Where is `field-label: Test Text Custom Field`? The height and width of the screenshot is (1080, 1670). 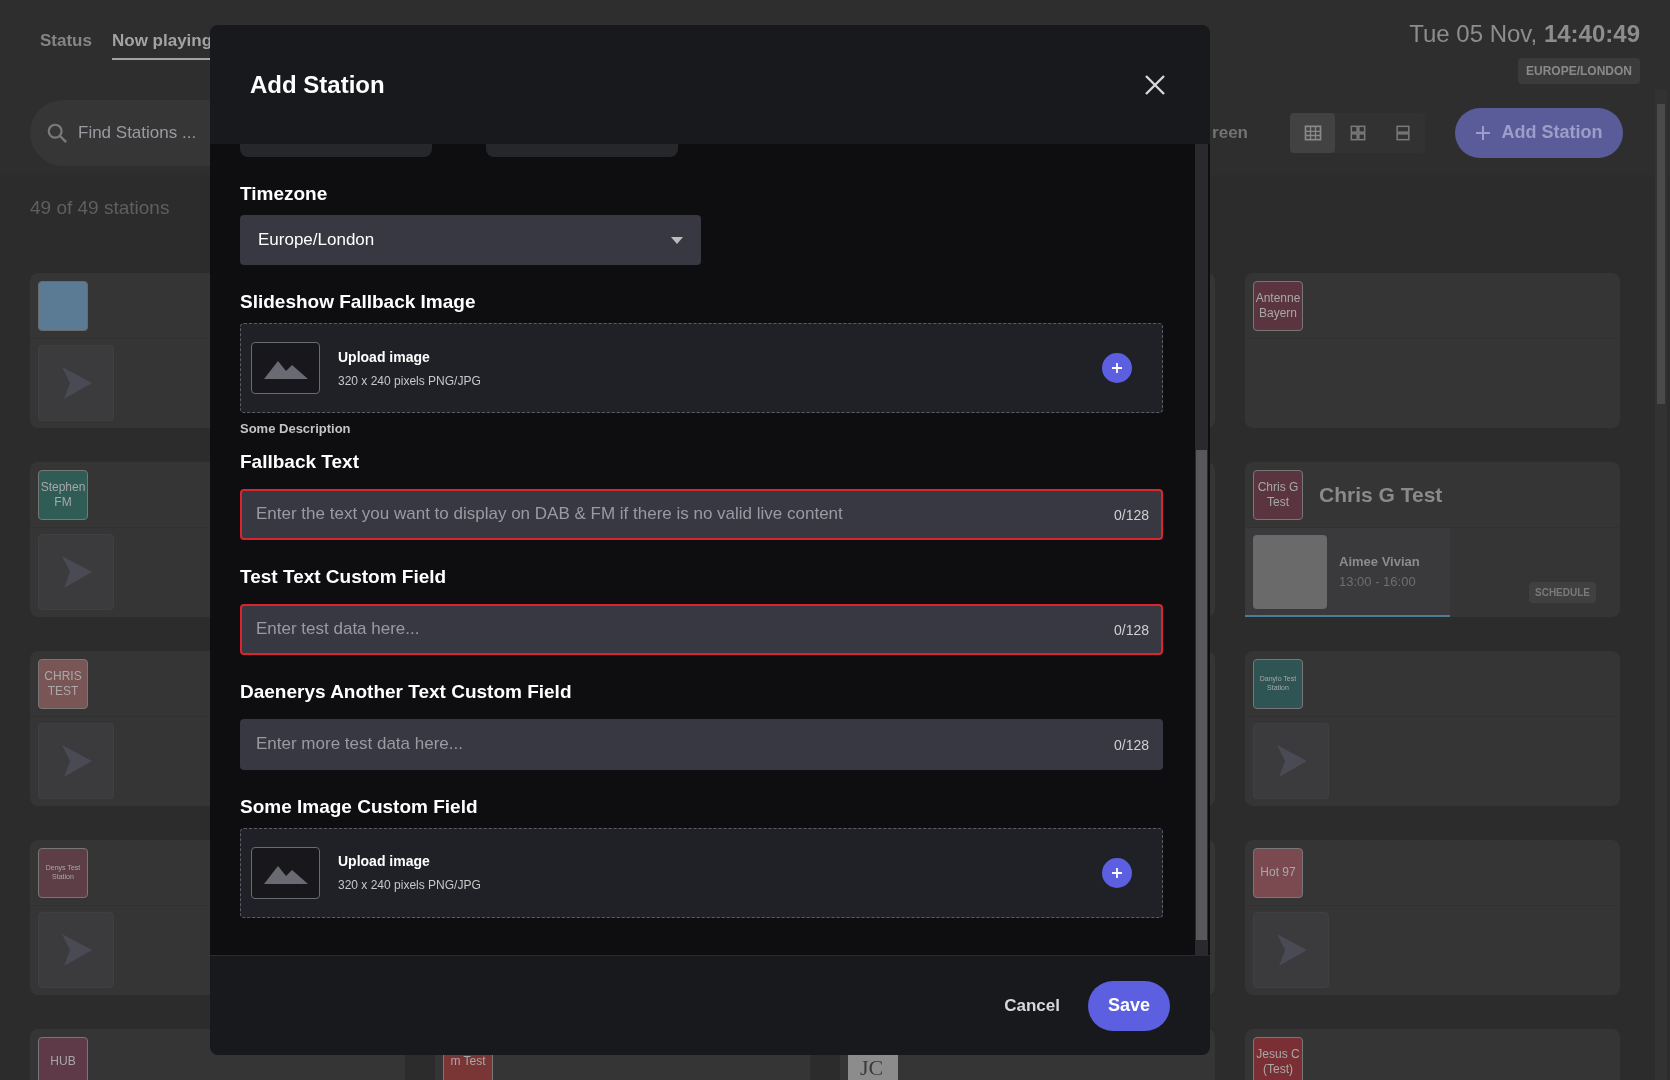 field-label: Test Text Custom Field is located at coordinates (344, 576).